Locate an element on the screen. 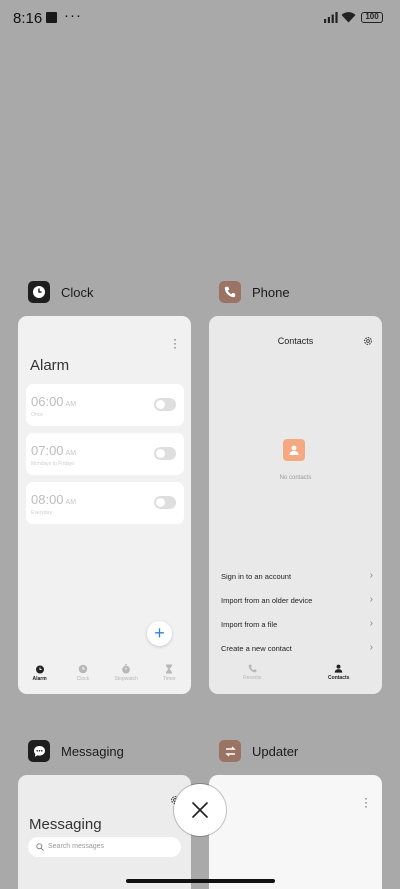  app-header-phone: Phone is located at coordinates (254, 292).